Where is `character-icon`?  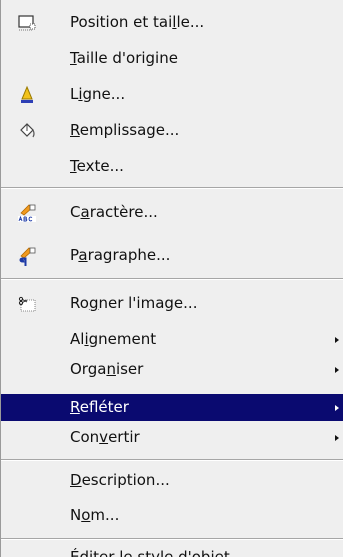
character-icon is located at coordinates (27, 213).